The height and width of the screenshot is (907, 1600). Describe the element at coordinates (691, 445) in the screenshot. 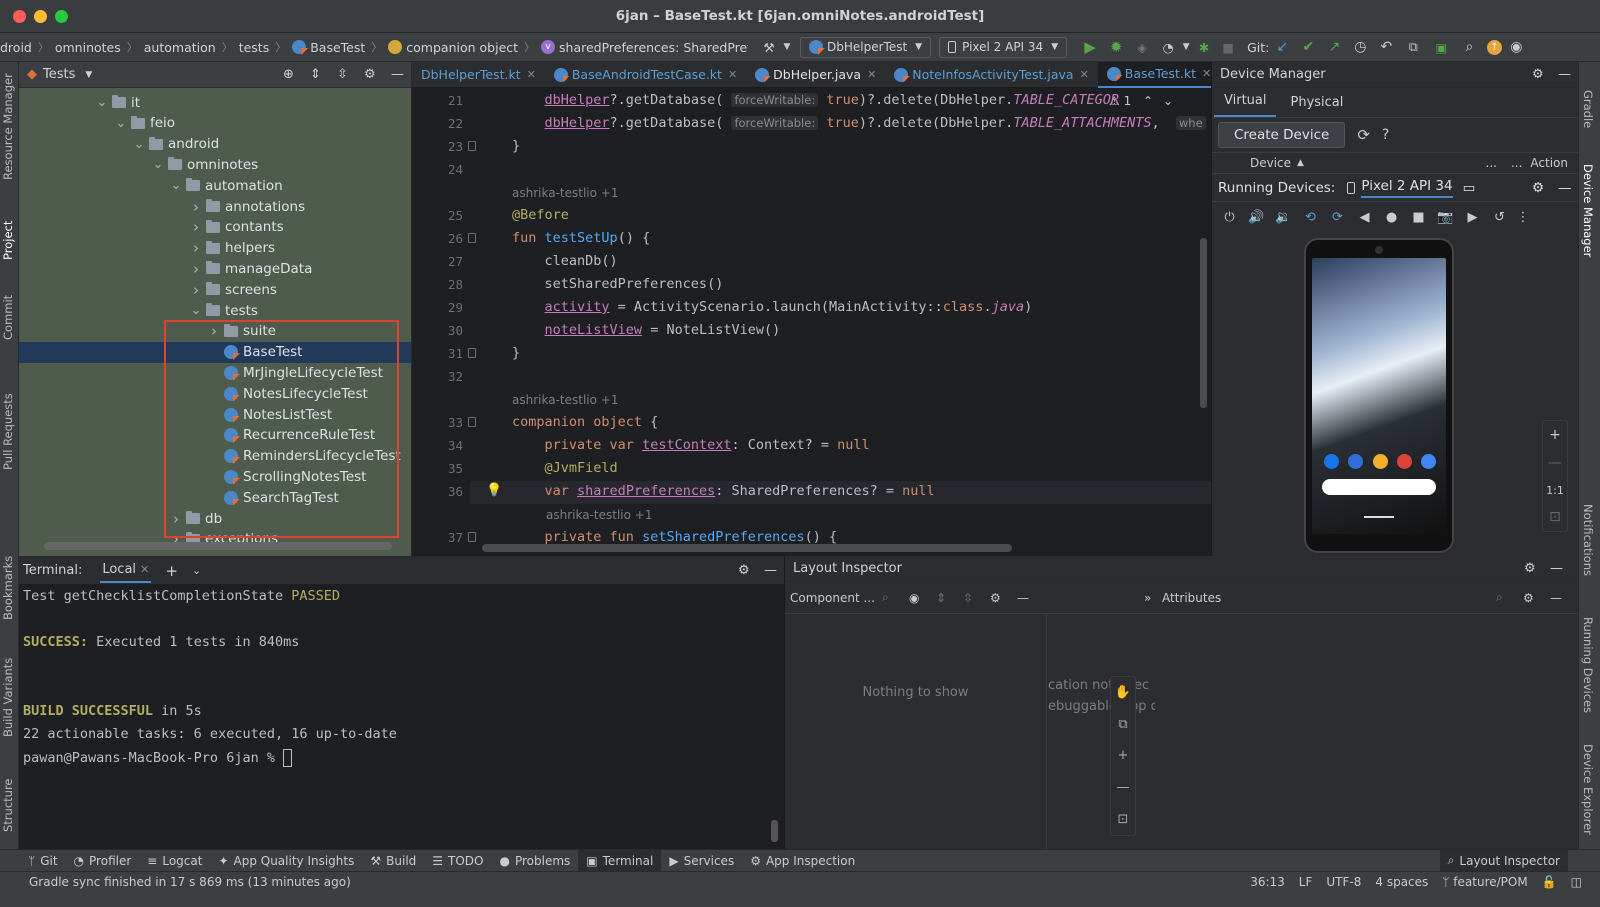

I see `code-line: private var testContext: Context? = null` at that location.